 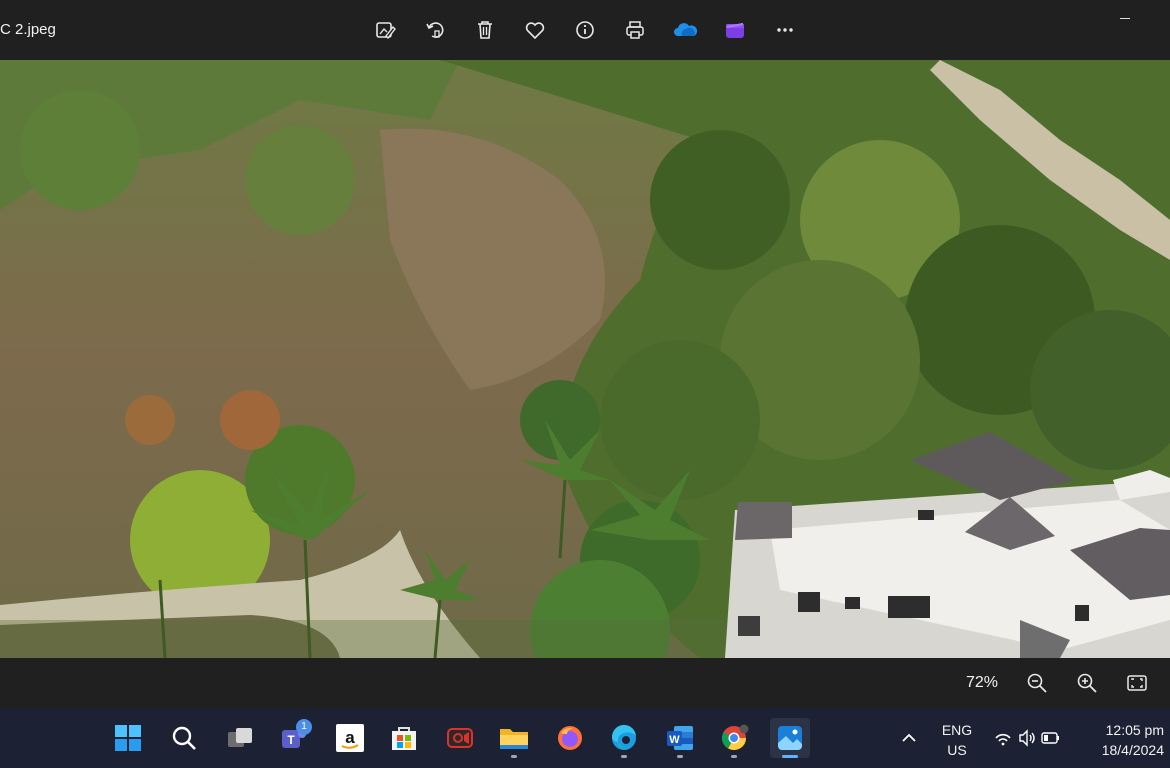 I want to click on quick-settings-button, so click(x=1025, y=738).